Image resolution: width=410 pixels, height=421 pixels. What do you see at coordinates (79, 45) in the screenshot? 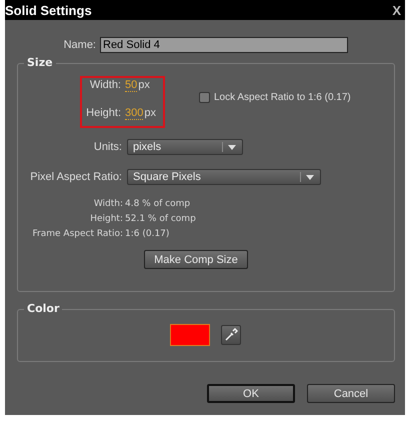
I see `name-label: Name:` at bounding box center [79, 45].